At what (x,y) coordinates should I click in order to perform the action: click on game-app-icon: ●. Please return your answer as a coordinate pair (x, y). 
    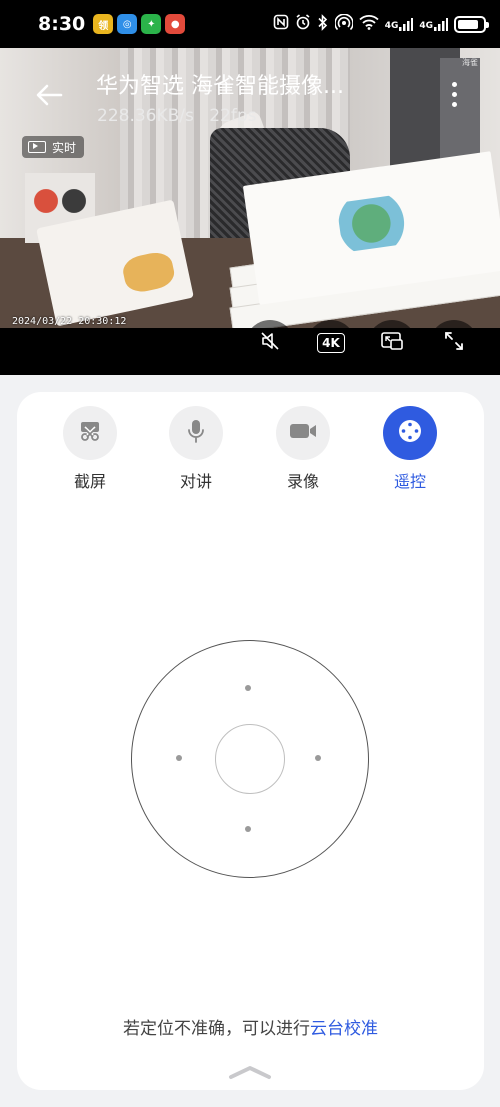
    Looking at the image, I should click on (175, 24).